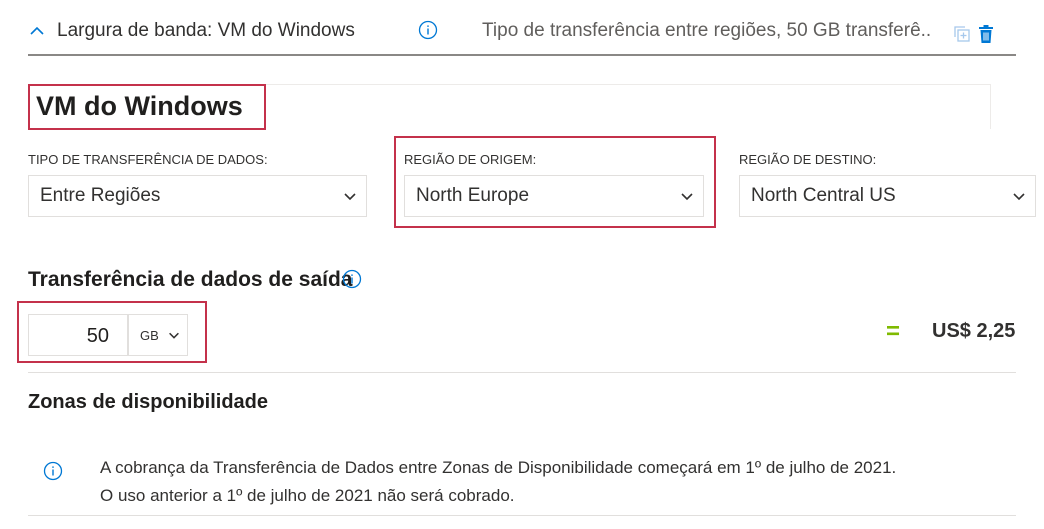 This screenshot has width=1044, height=529. Describe the element at coordinates (149, 335) in the screenshot. I see `unit-value: GB` at that location.